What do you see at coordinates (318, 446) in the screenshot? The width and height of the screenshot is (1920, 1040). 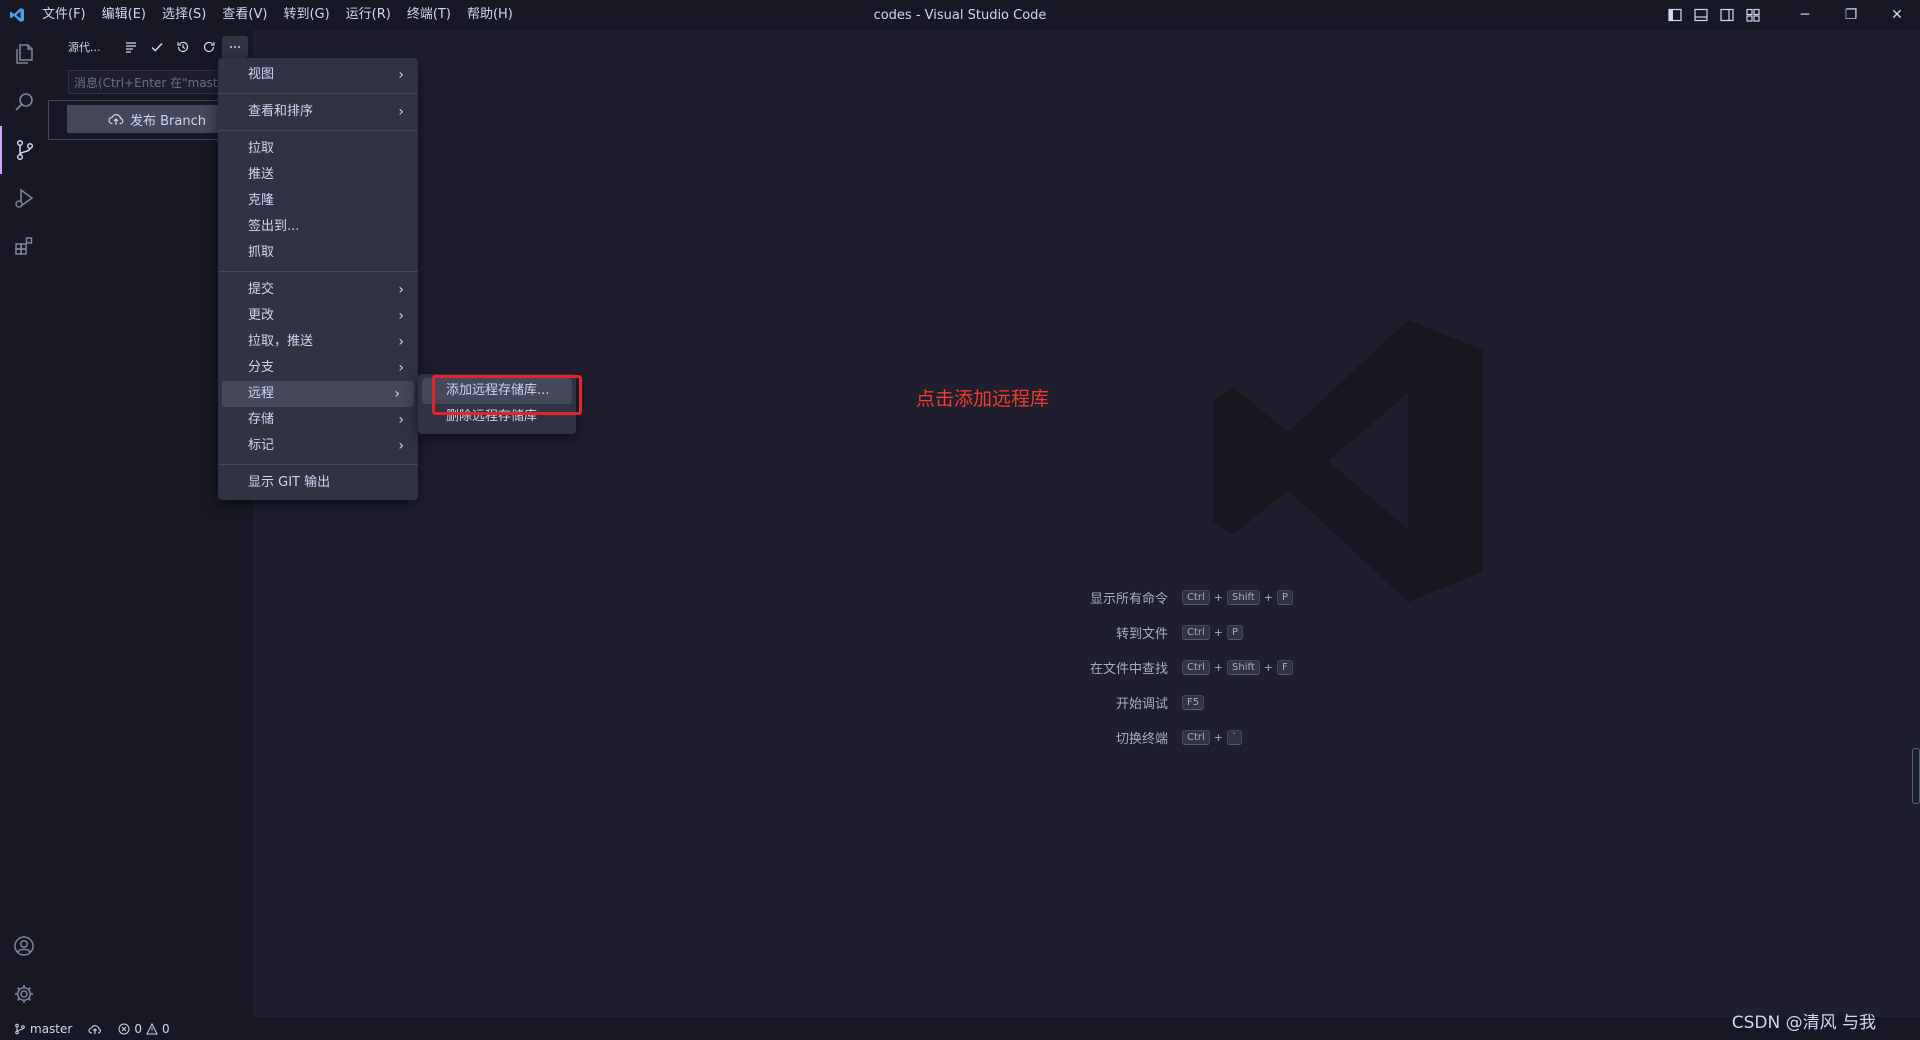 I see `menu-item-tags: 标记 ›` at bounding box center [318, 446].